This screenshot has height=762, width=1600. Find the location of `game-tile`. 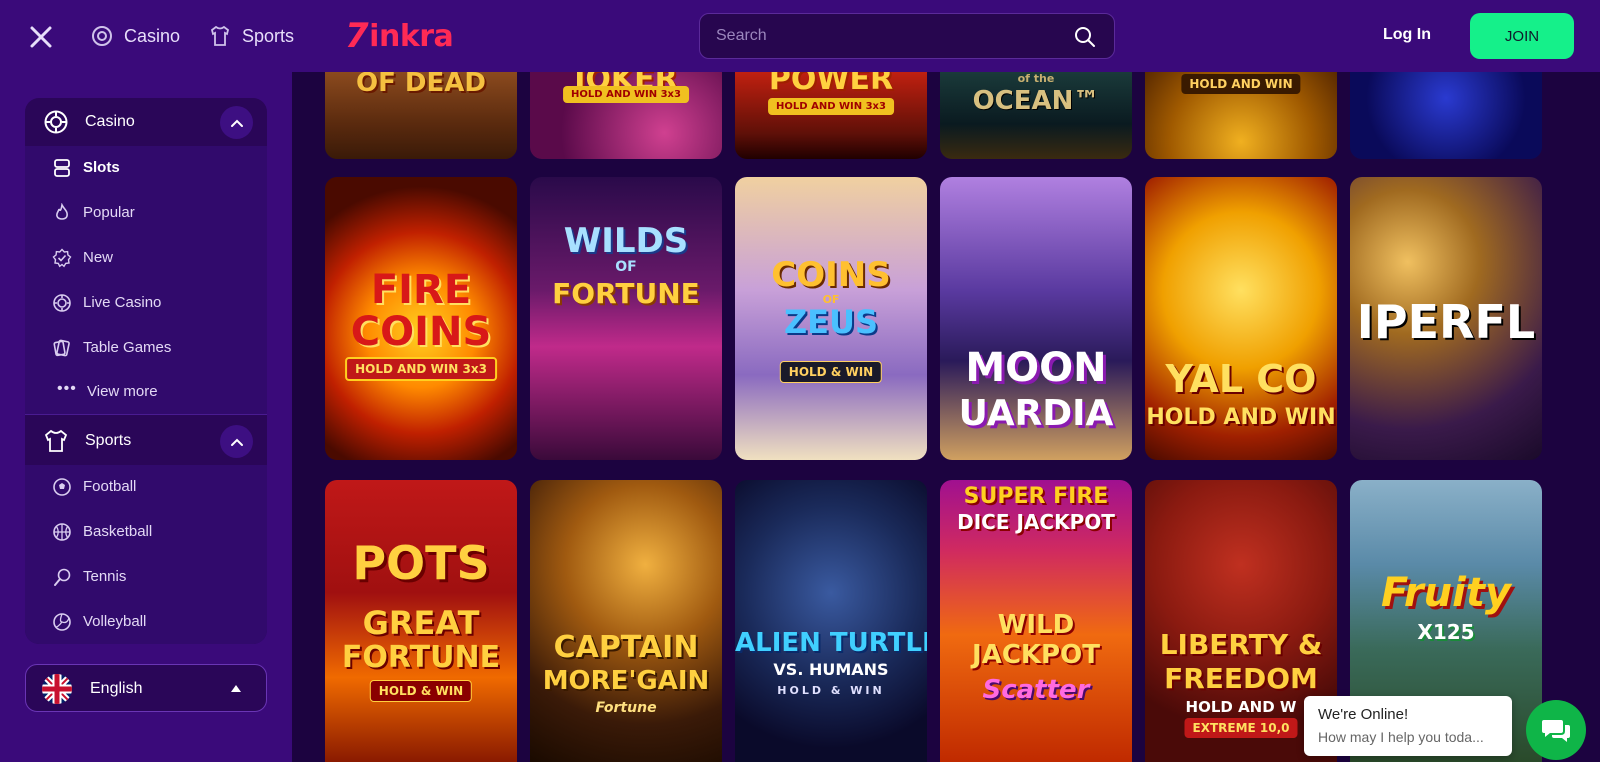

game-tile is located at coordinates (1446, 115).